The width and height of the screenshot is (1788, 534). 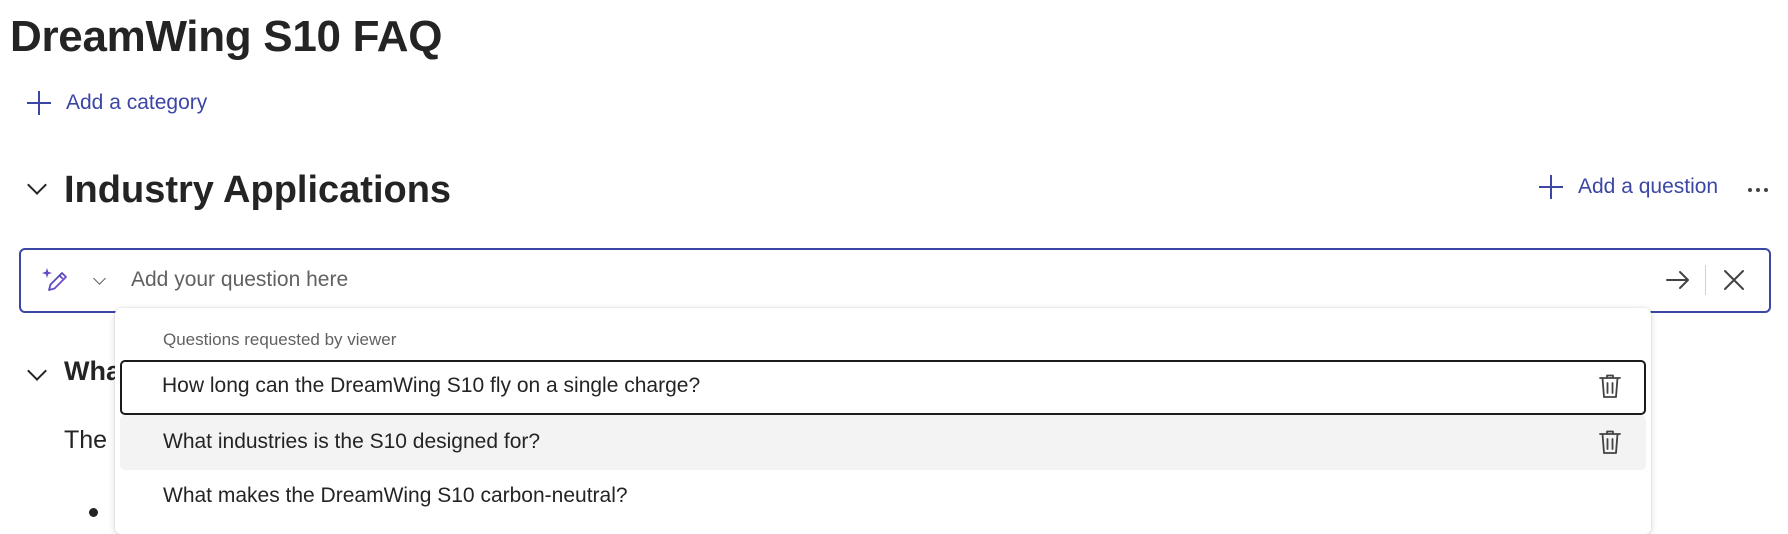 I want to click on divider, so click(x=1705, y=280).